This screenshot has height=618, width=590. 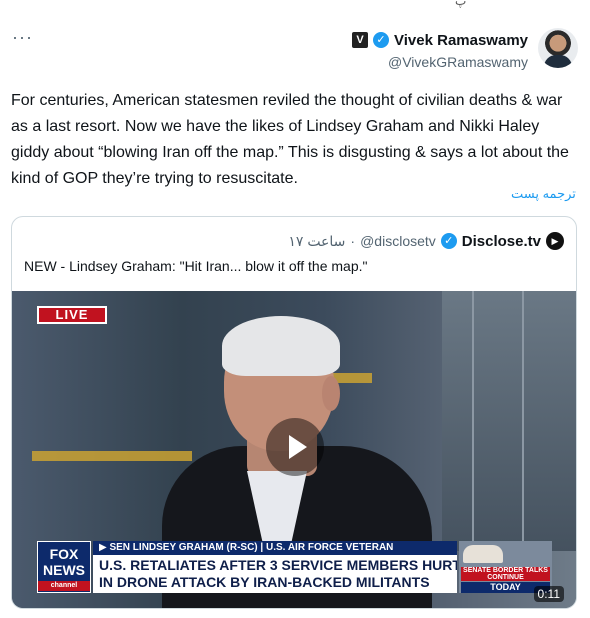 I want to click on avatar, so click(x=558, y=48).